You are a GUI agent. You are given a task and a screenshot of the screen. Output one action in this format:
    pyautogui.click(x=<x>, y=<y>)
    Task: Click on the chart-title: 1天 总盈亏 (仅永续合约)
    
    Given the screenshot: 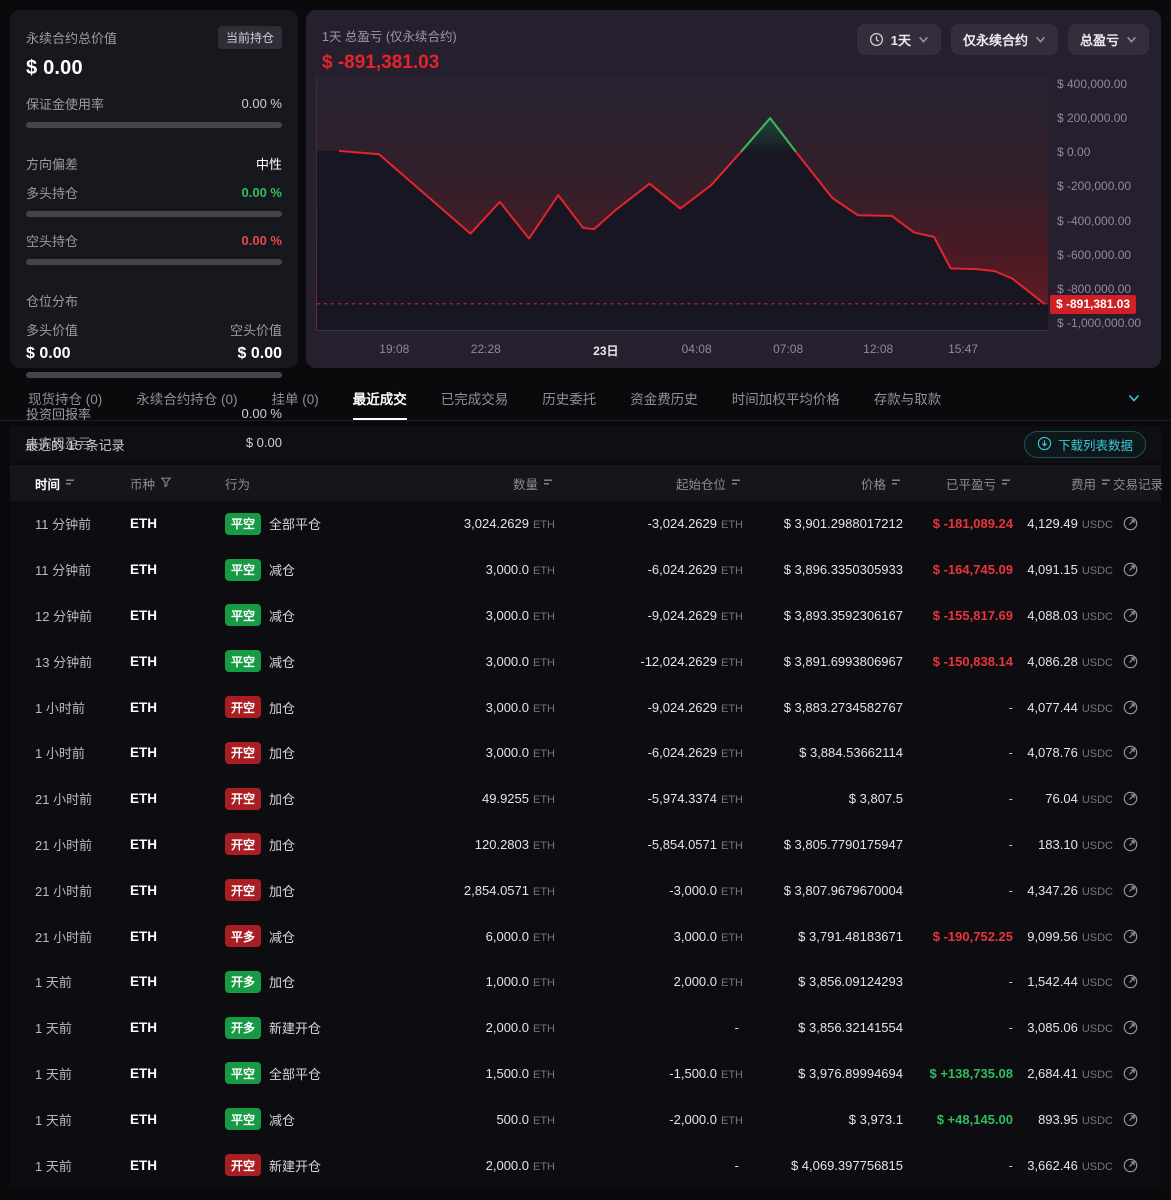 What is the action you would take?
    pyautogui.click(x=389, y=37)
    